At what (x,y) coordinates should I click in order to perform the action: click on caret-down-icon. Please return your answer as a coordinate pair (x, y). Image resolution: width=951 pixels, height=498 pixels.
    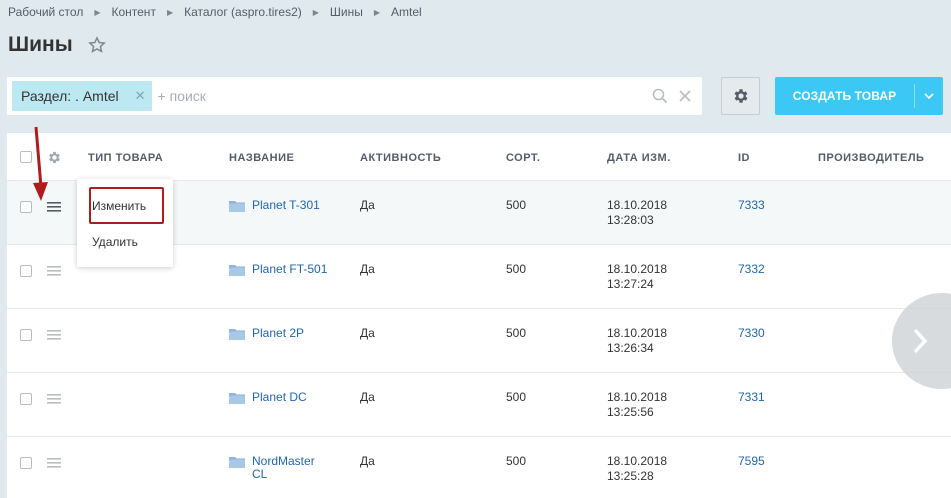
    Looking at the image, I should click on (929, 96).